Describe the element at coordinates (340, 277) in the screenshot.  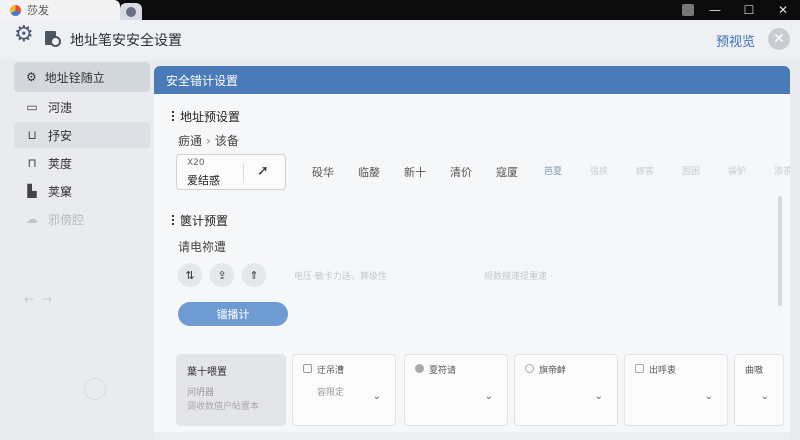
I see `blurred-hint: 电压·敏卡力送，算级性` at that location.